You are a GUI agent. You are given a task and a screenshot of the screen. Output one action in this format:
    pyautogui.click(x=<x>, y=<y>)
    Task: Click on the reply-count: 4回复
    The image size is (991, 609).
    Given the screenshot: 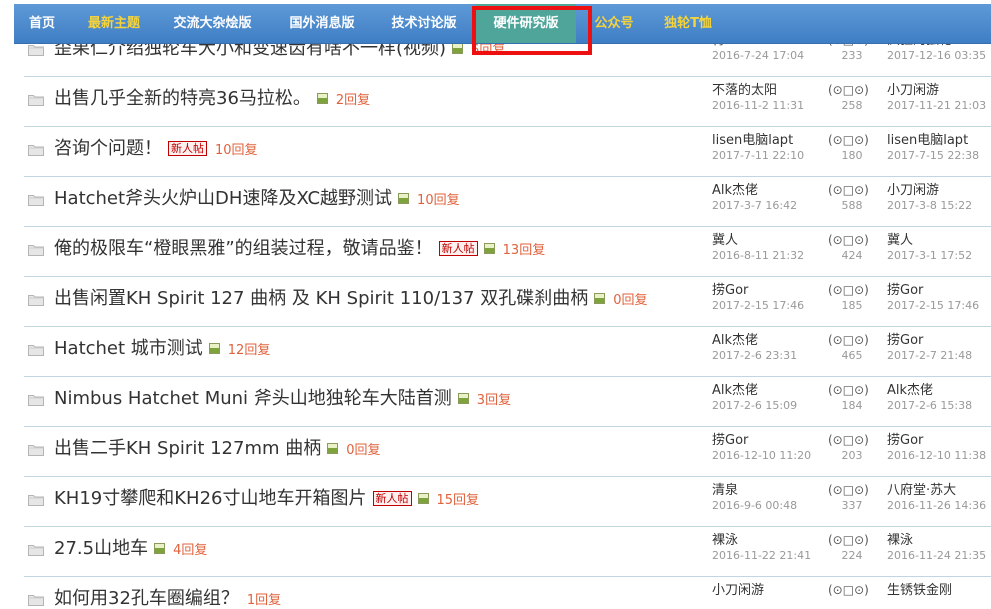 What is the action you would take?
    pyautogui.click(x=190, y=550)
    